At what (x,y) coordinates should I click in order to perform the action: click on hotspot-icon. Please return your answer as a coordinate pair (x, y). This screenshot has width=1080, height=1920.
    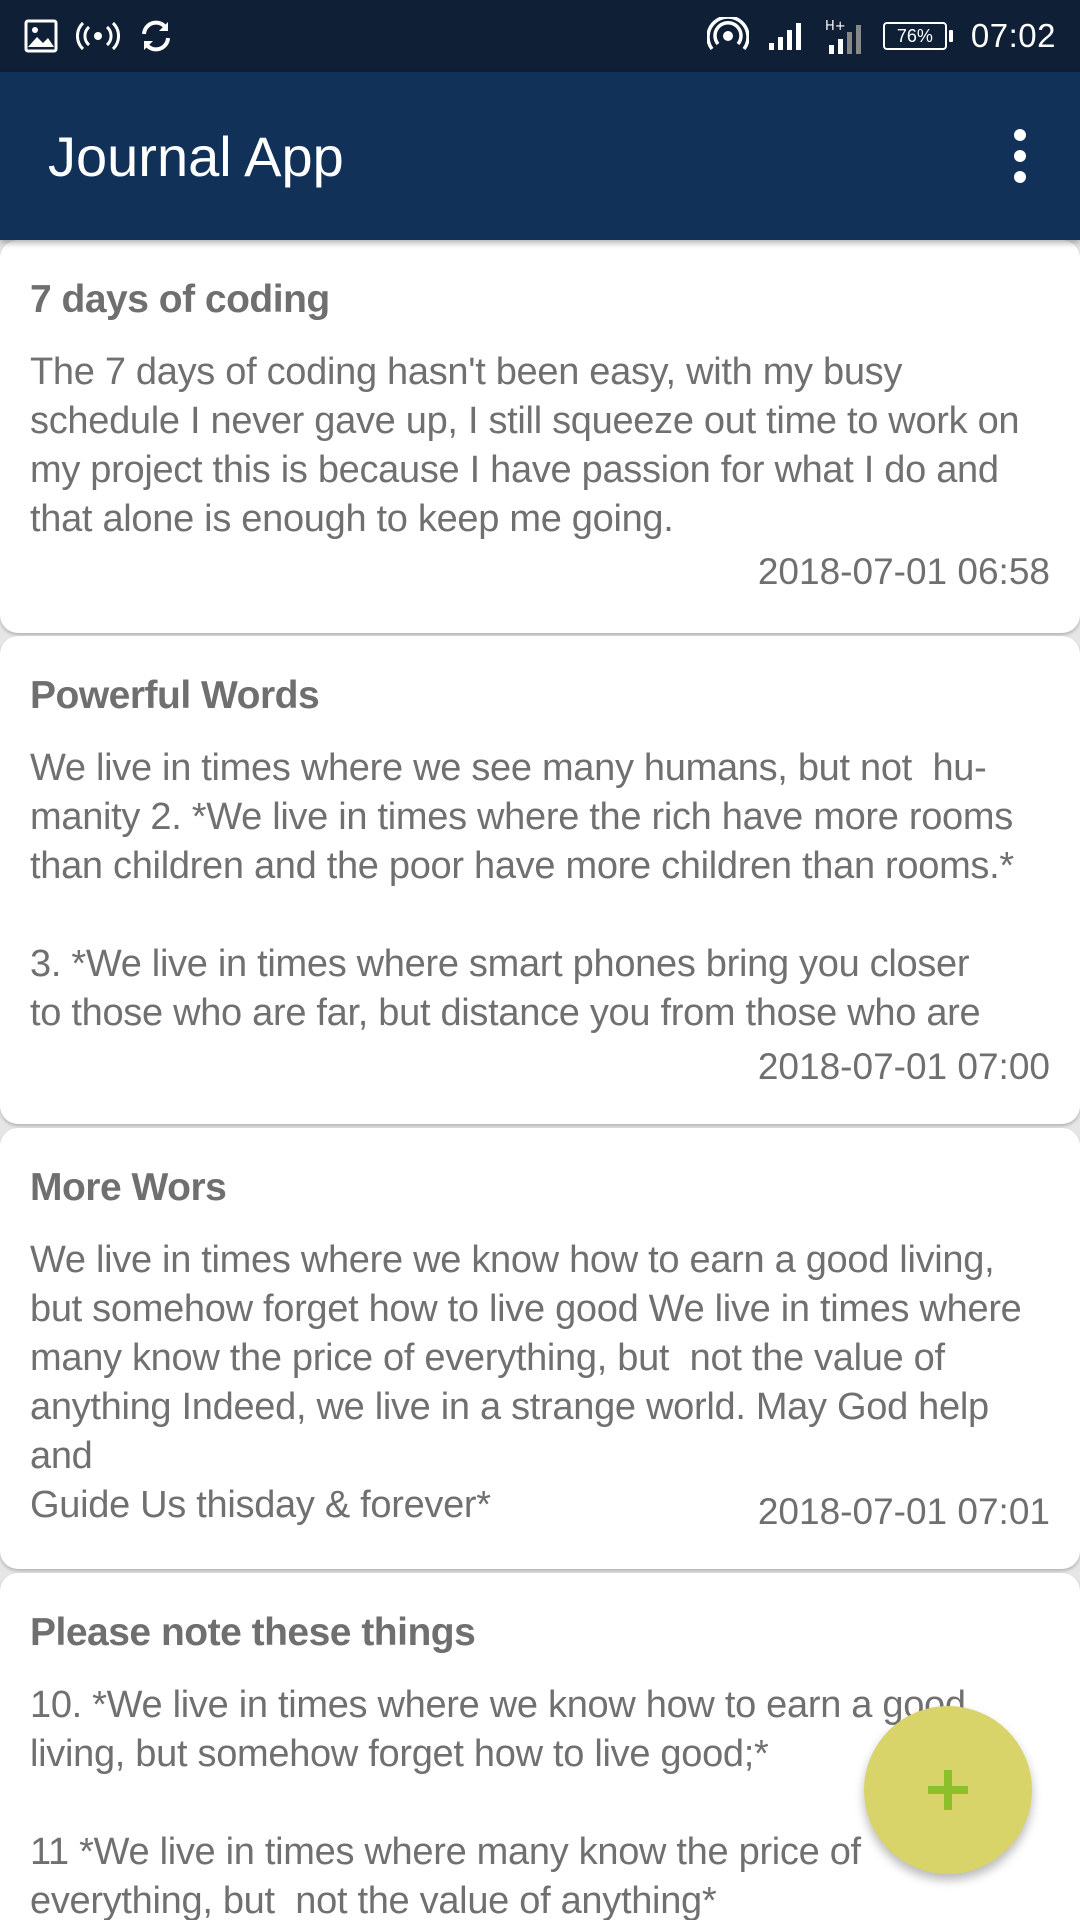
    Looking at the image, I should click on (98, 36).